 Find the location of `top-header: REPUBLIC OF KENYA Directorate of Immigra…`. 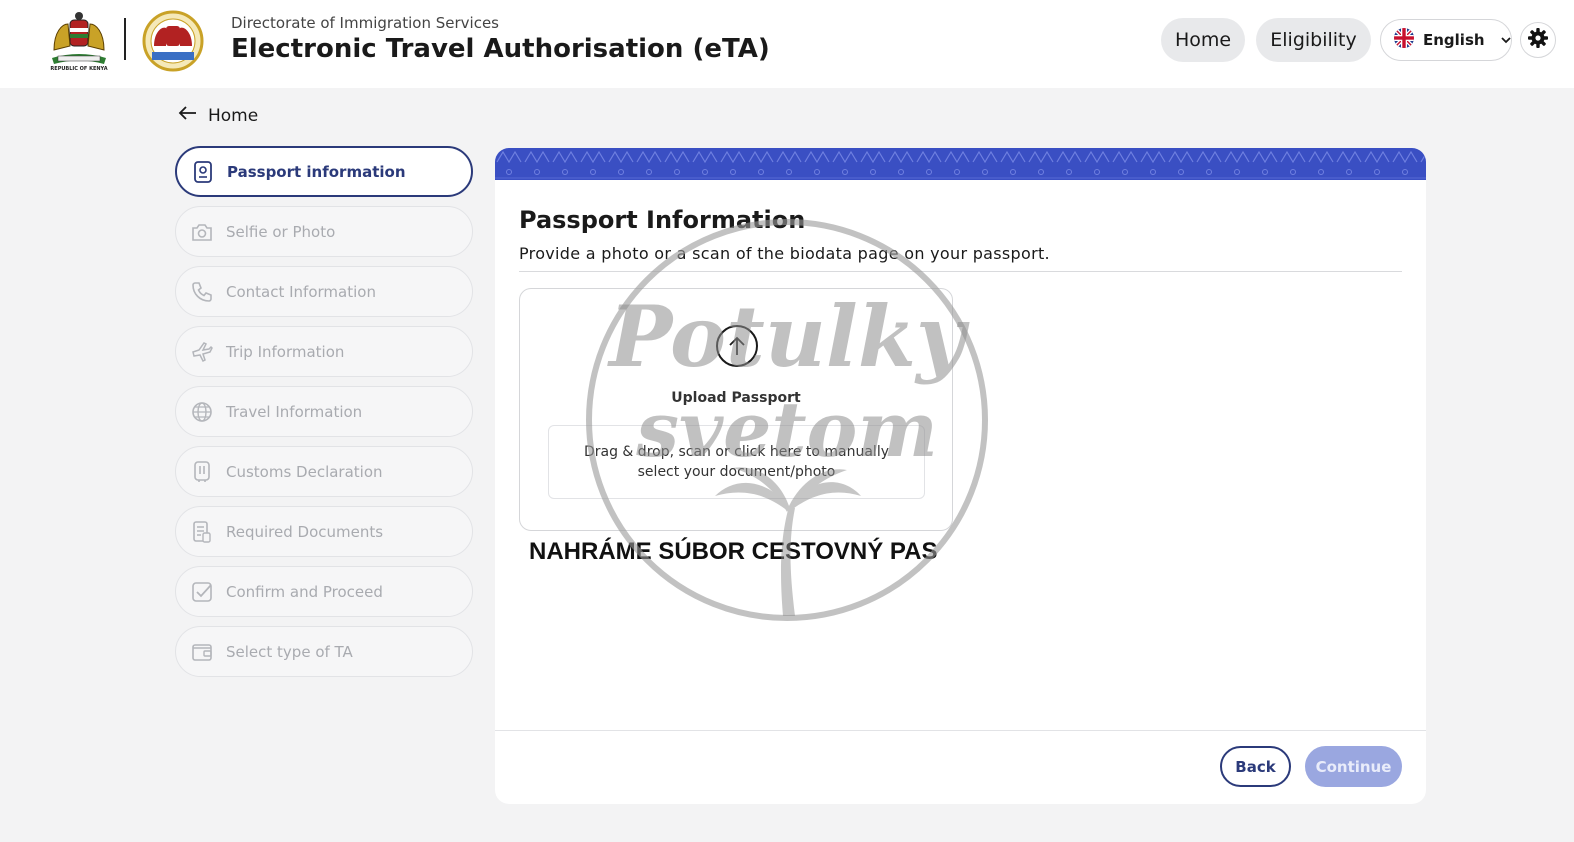

top-header: REPUBLIC OF KENYA Directorate of Immigra… is located at coordinates (787, 44).